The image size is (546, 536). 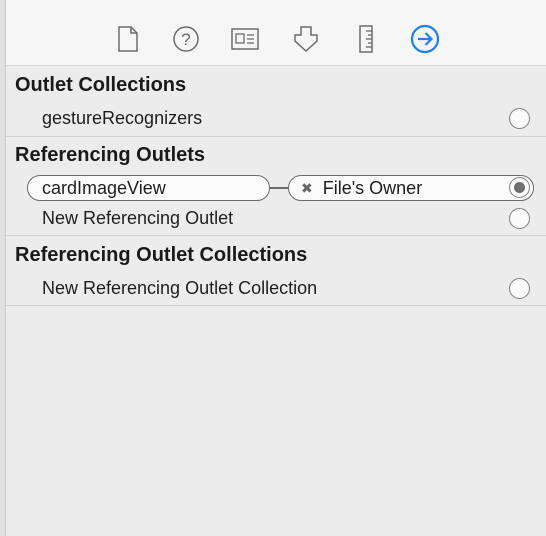 I want to click on quick-help-icon: ?, so click(x=186, y=39).